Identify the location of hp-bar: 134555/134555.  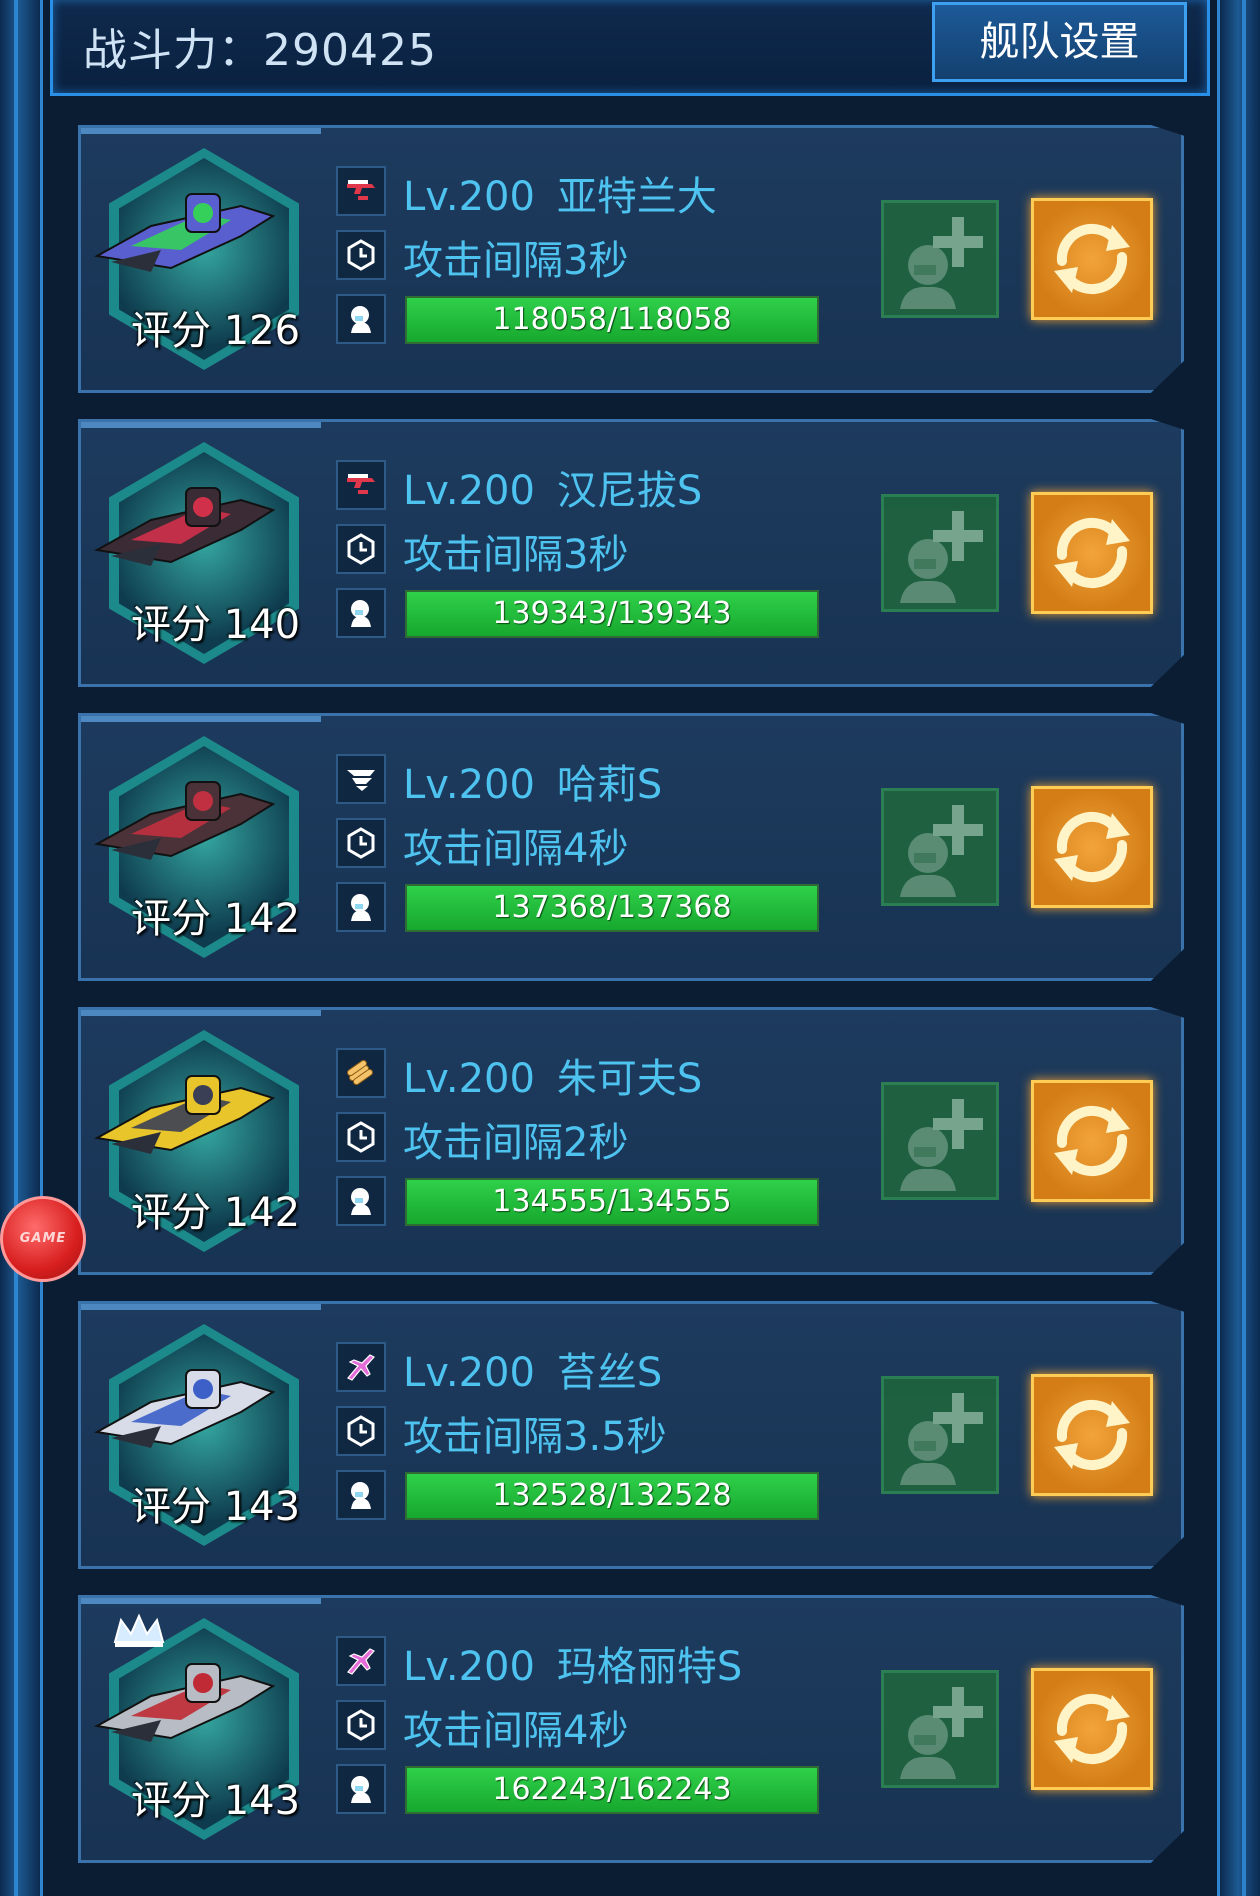
(612, 1202).